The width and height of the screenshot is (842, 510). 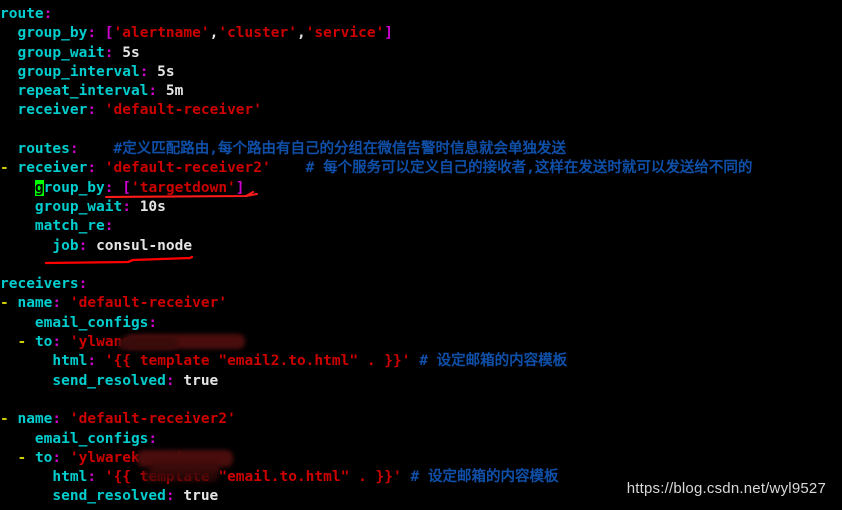 I want to click on code-line: route:, so click(x=421, y=14).